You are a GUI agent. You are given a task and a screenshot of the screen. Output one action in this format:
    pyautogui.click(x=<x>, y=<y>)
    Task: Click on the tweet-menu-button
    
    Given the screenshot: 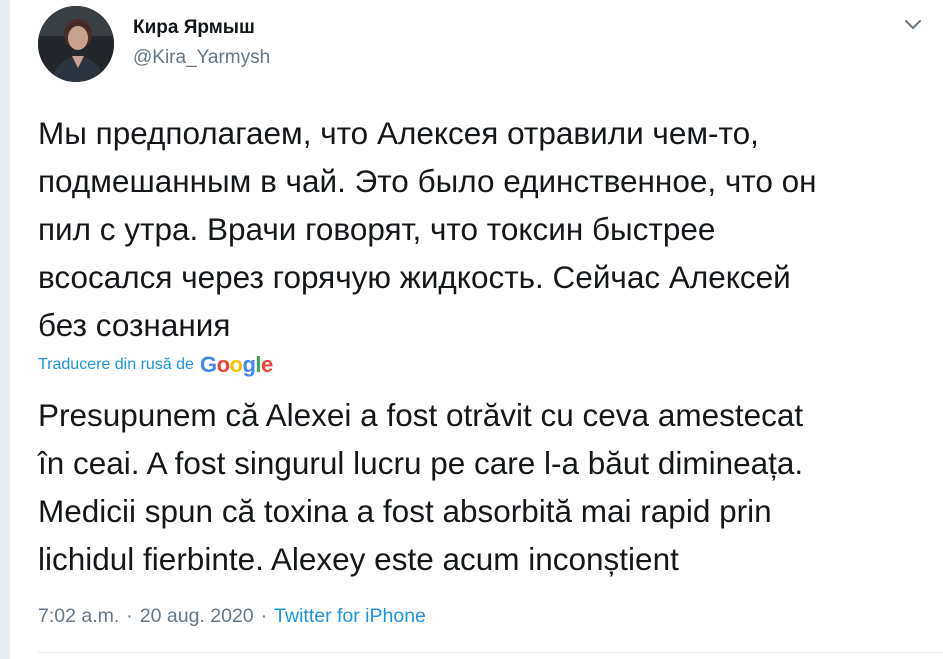 What is the action you would take?
    pyautogui.click(x=913, y=25)
    